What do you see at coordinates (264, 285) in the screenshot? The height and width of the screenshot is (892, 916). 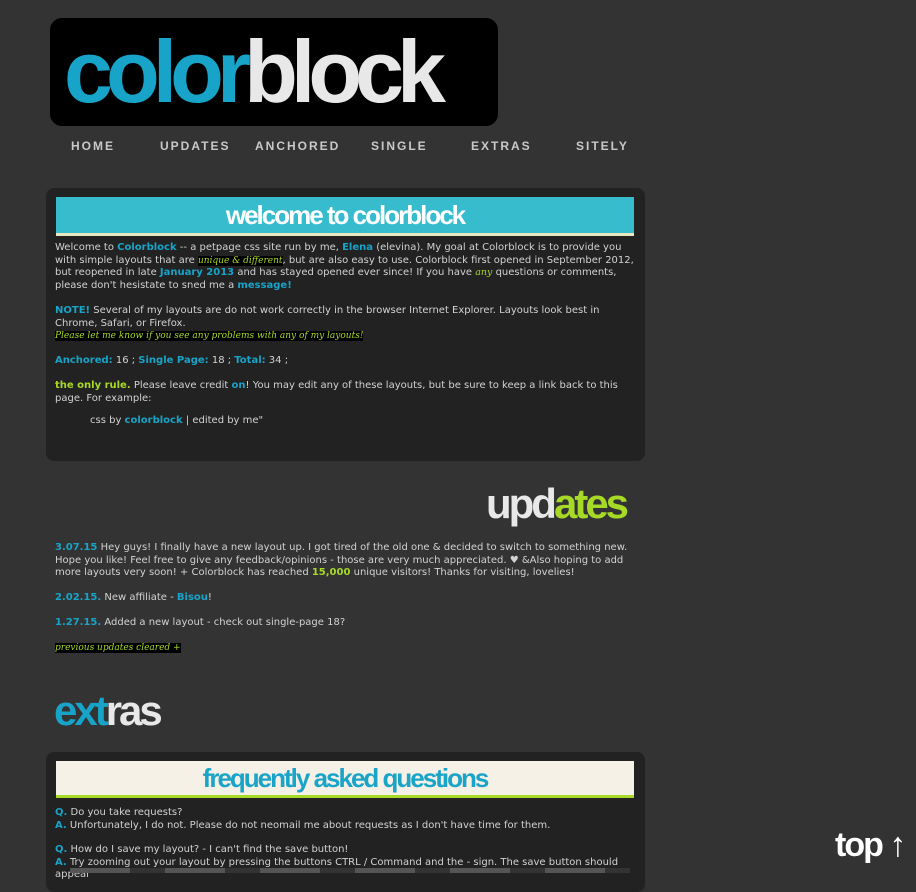 I see `message-link: message!` at bounding box center [264, 285].